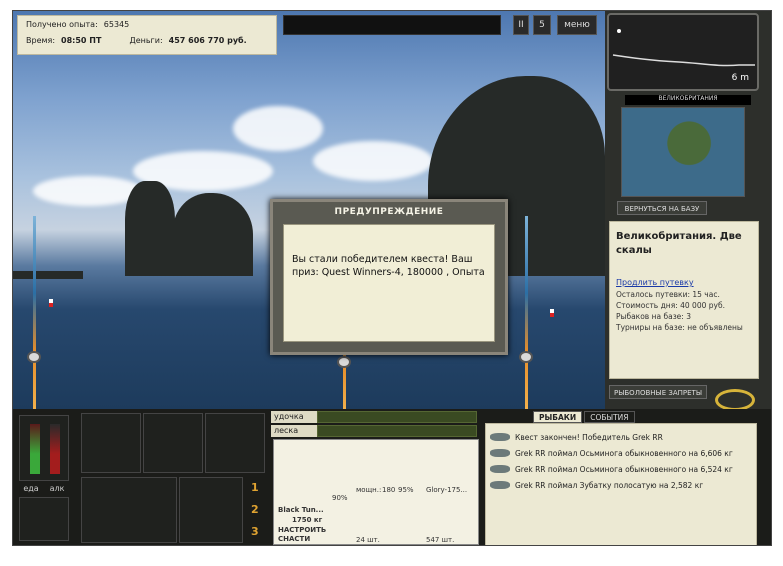 The image size is (783, 566). What do you see at coordinates (521, 25) in the screenshot?
I see `pause-button: II` at bounding box center [521, 25].